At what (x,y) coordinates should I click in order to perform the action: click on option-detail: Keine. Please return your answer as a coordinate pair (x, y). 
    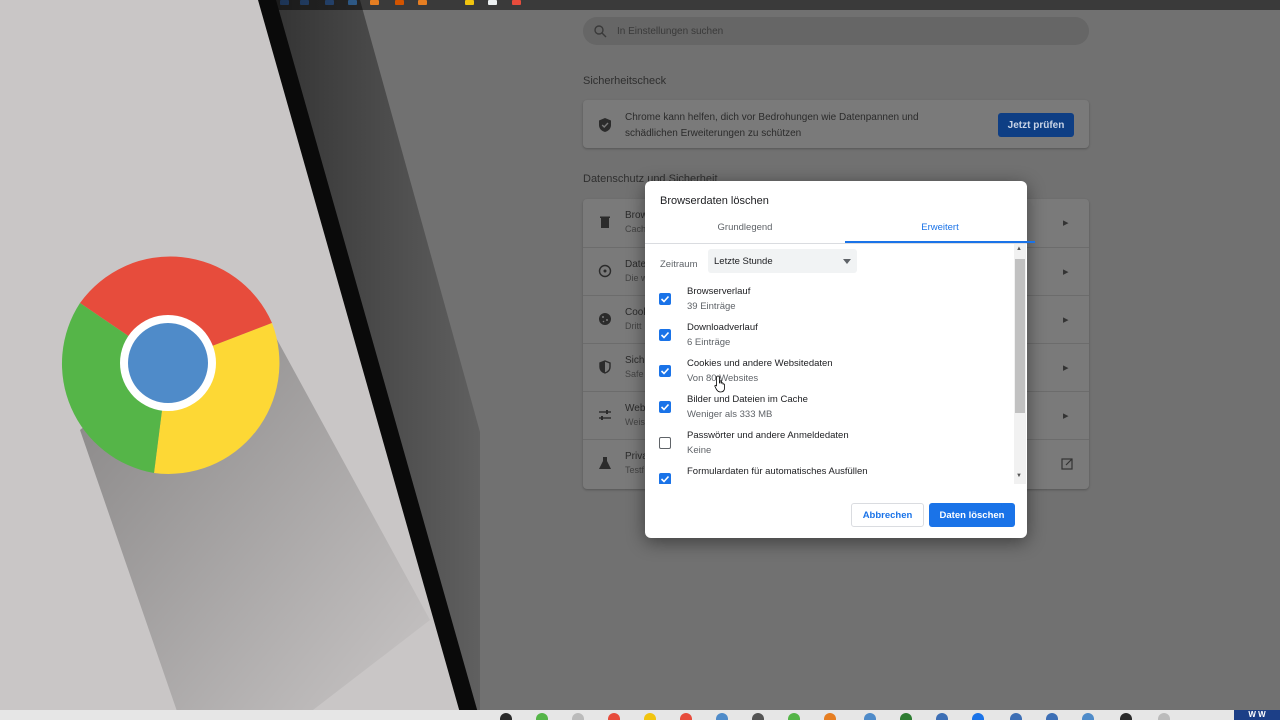
    Looking at the image, I should click on (699, 450).